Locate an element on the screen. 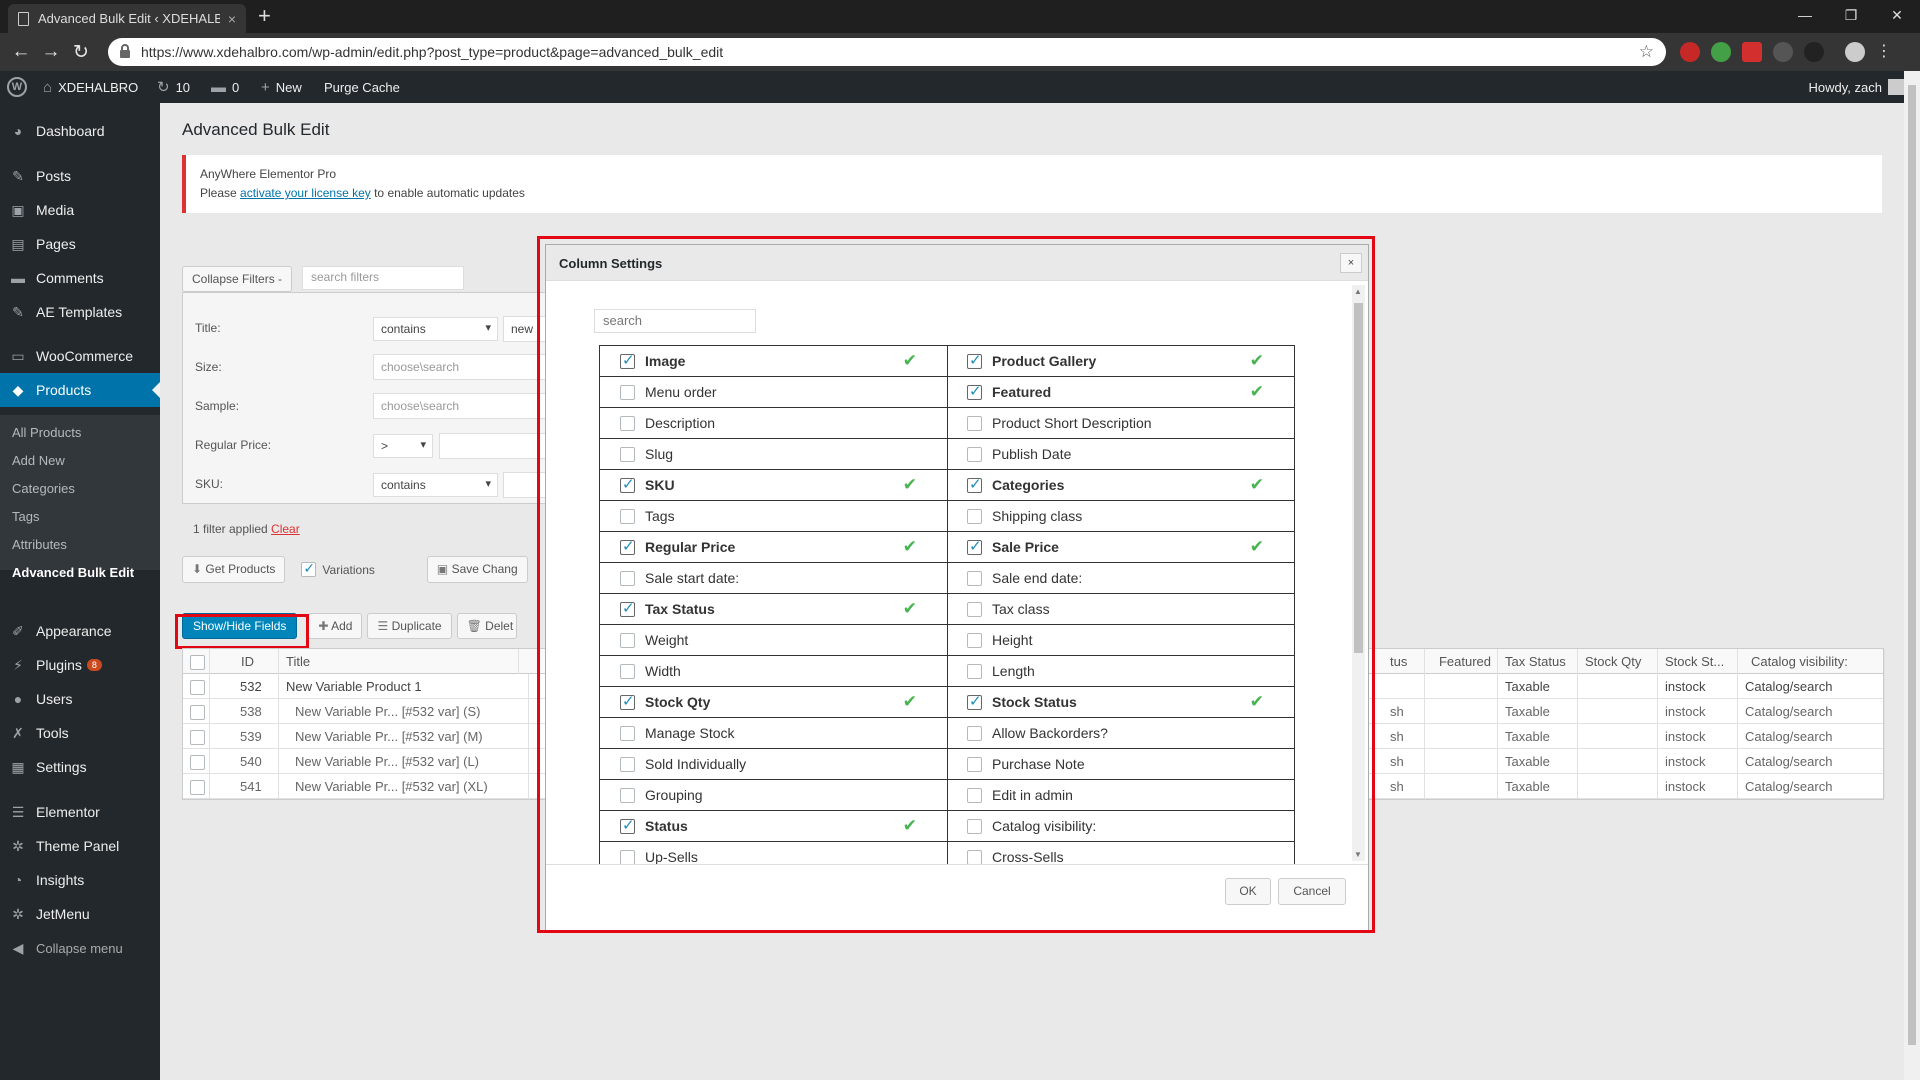 The width and height of the screenshot is (1920, 1080). tab-close-icon: × is located at coordinates (232, 19).